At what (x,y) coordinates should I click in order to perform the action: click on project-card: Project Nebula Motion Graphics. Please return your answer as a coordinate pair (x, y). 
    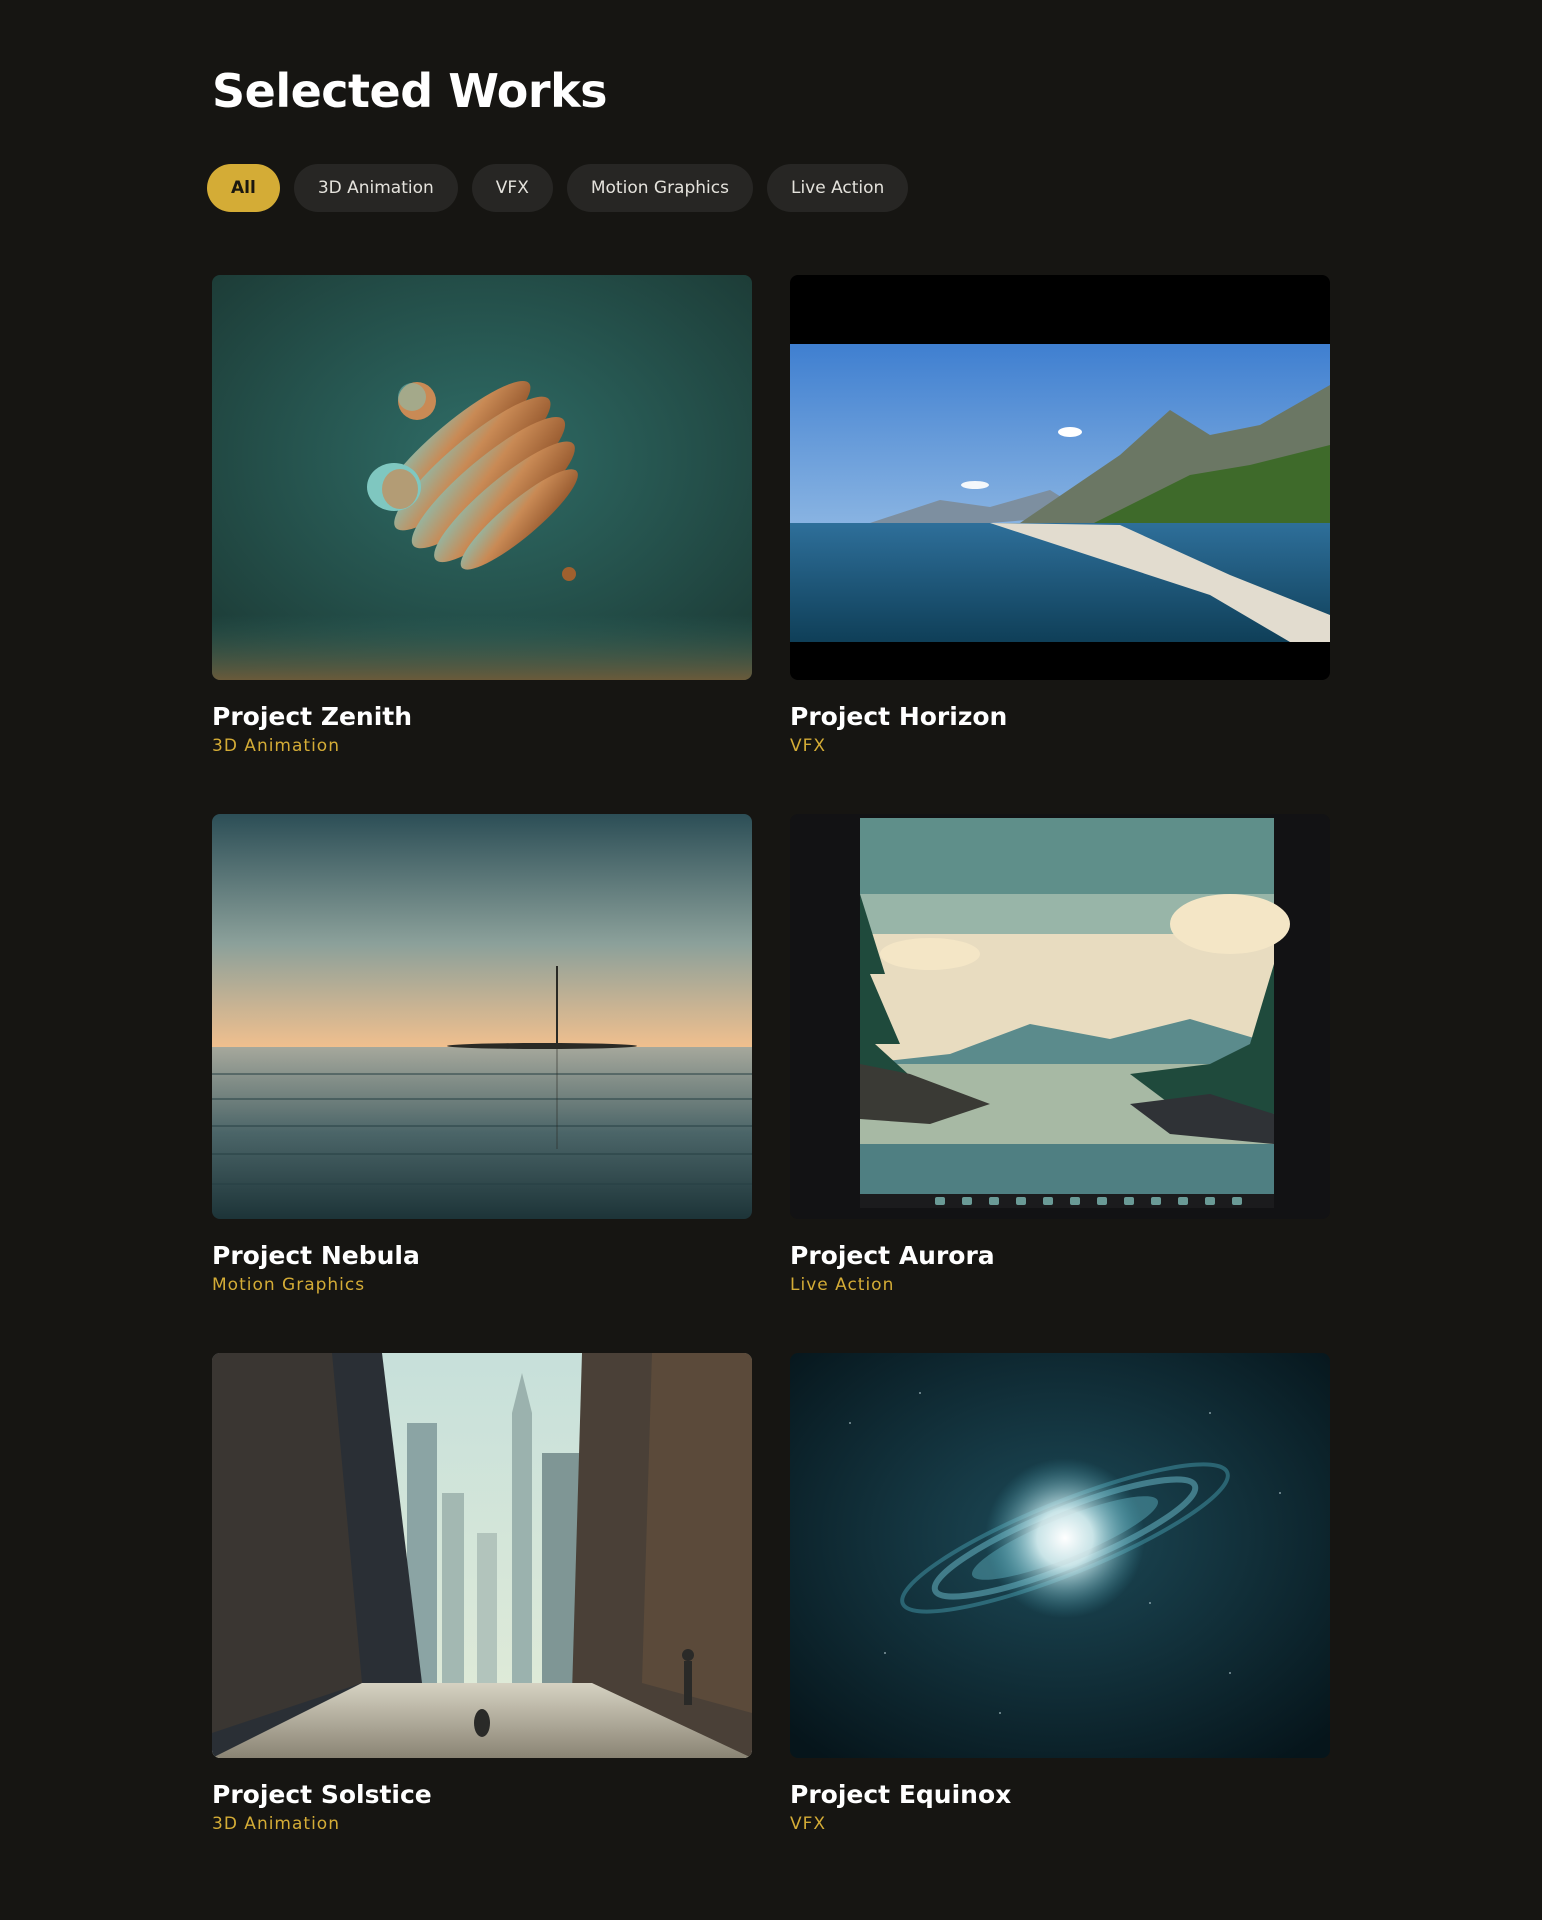
    Looking at the image, I should click on (482, 1054).